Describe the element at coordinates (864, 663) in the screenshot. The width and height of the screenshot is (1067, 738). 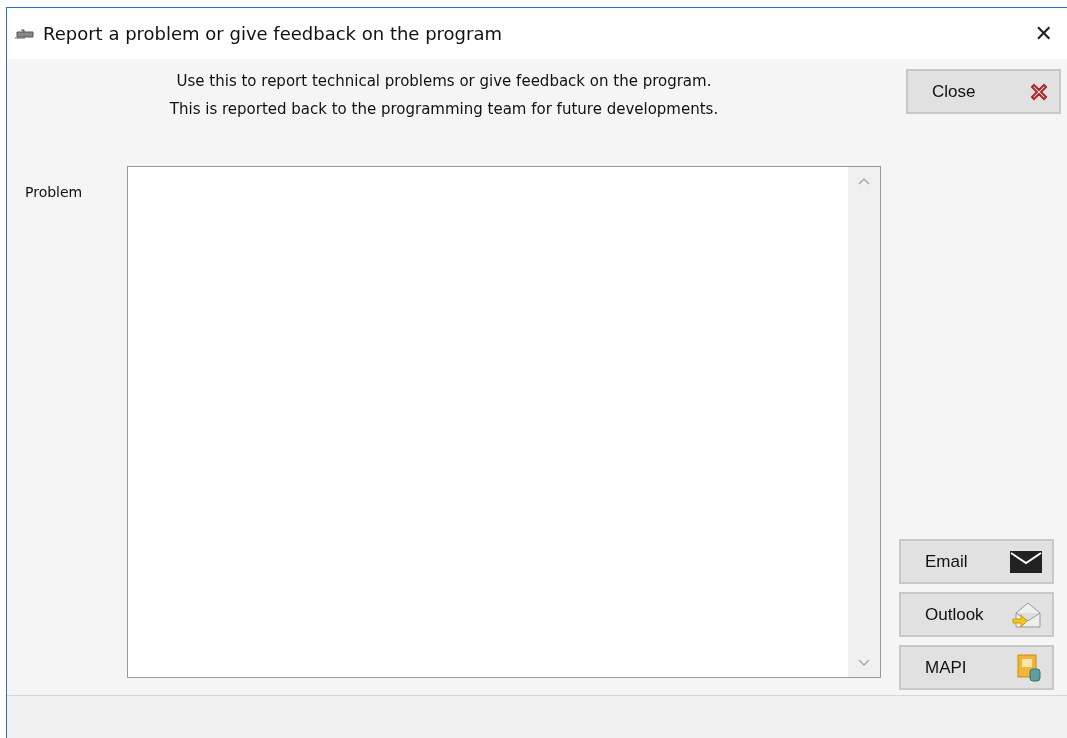
I see `scroll-down-icon` at that location.